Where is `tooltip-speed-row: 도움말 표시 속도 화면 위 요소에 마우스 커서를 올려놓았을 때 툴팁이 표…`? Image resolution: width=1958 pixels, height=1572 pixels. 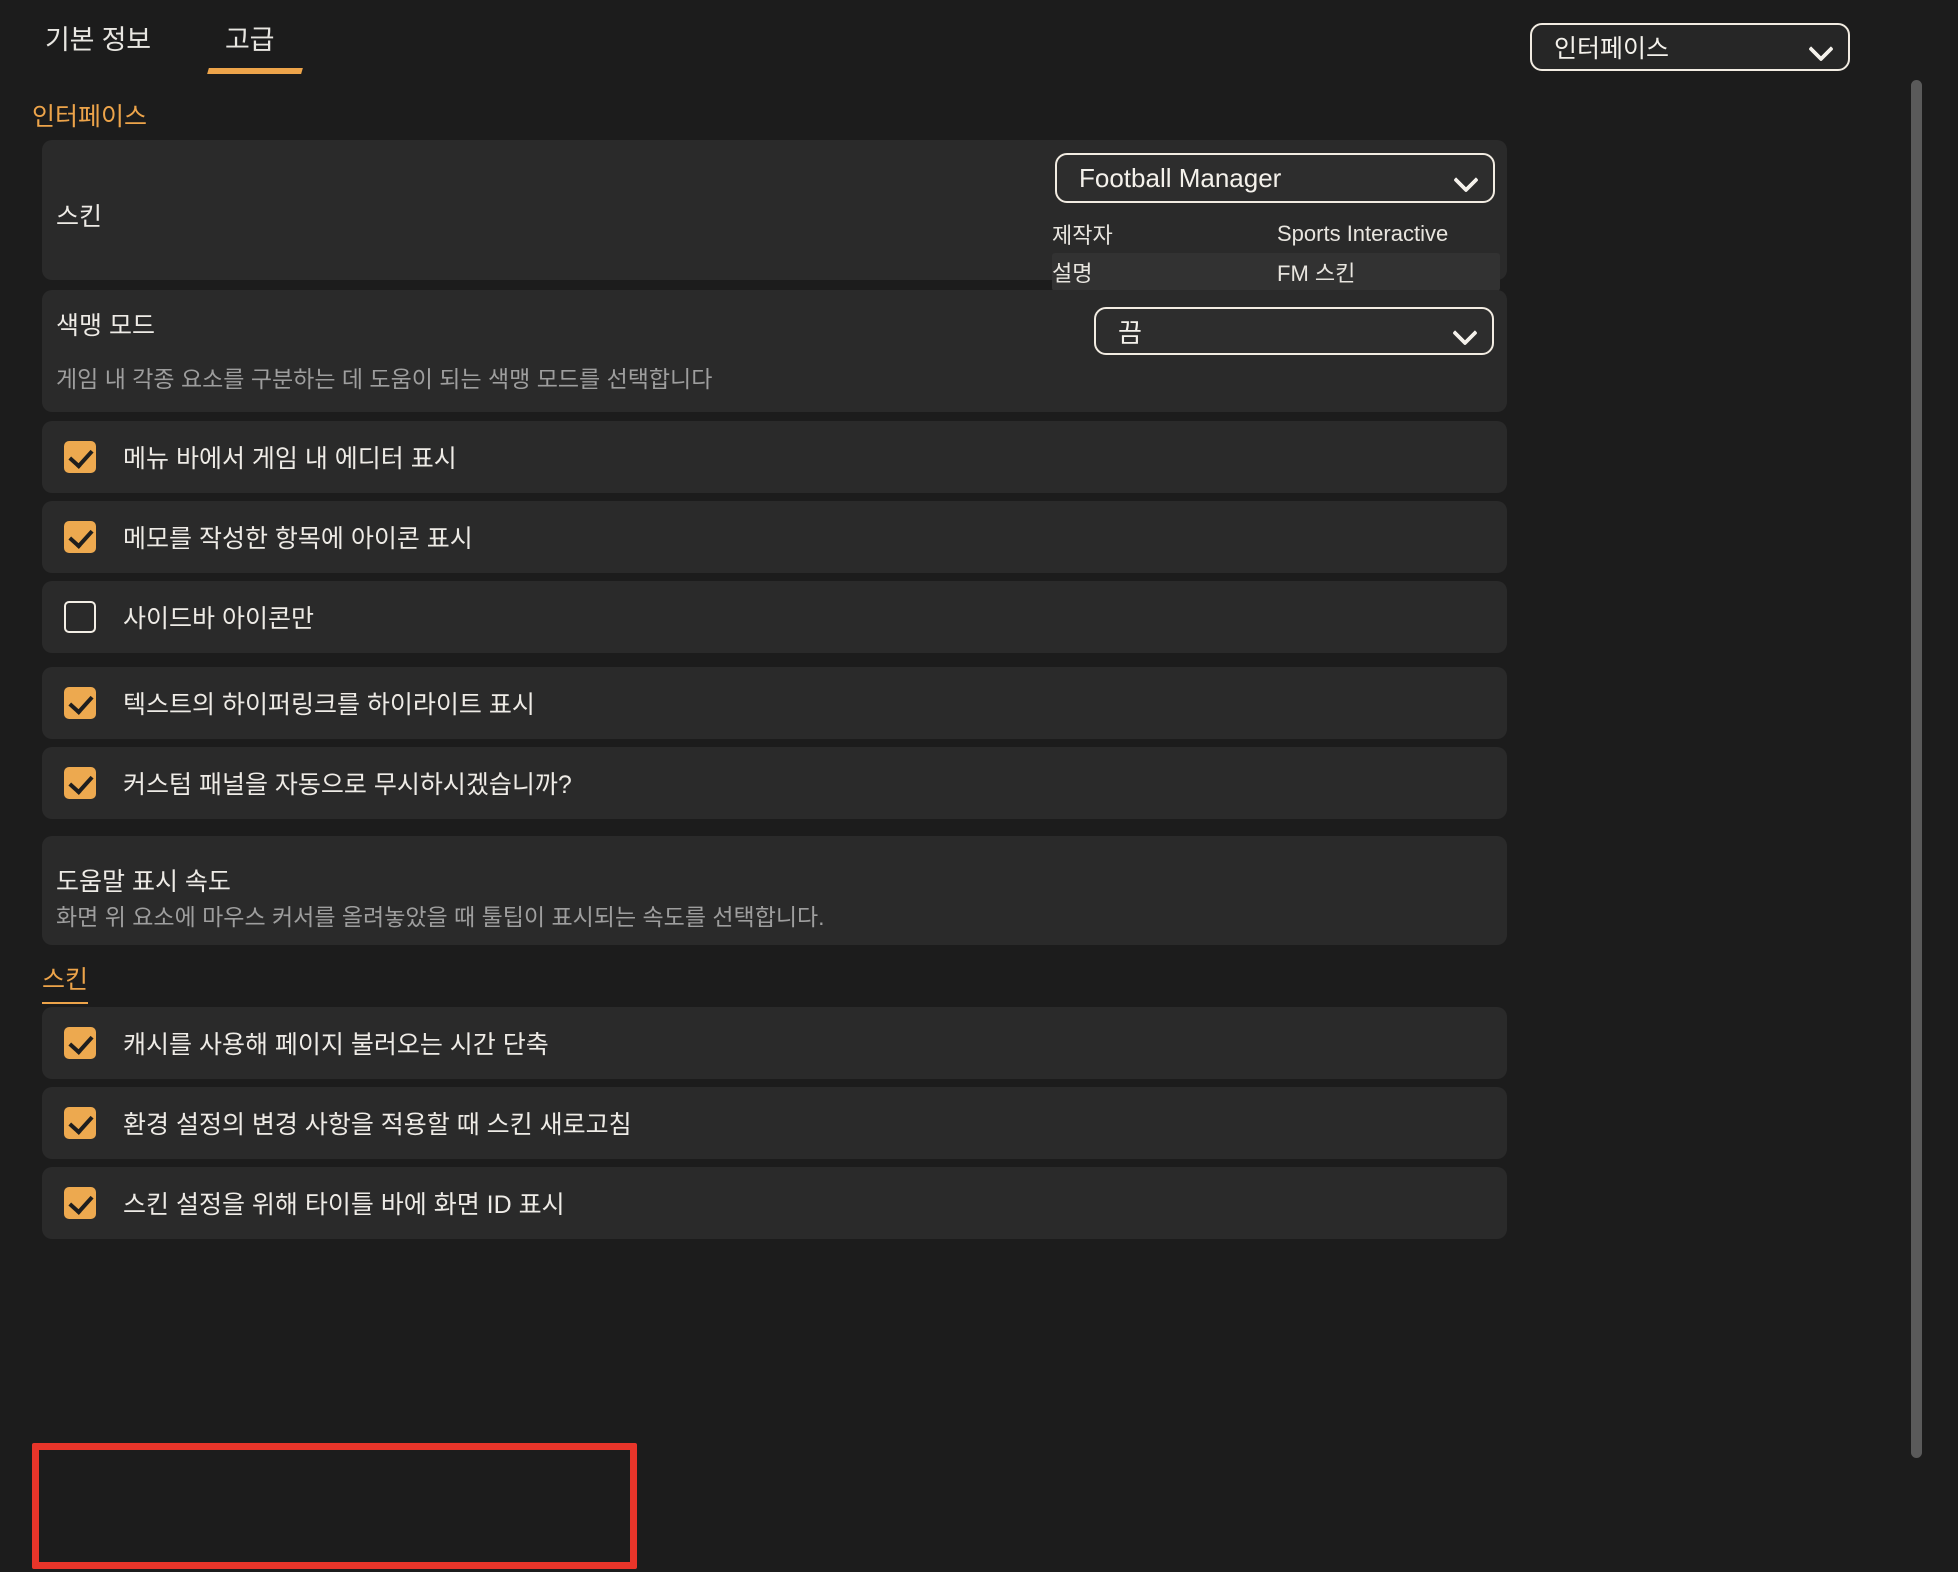
tooltip-speed-row: 도움말 표시 속도 화면 위 요소에 마우스 커서를 올려놓았을 때 툴팁이 표… is located at coordinates (774, 890).